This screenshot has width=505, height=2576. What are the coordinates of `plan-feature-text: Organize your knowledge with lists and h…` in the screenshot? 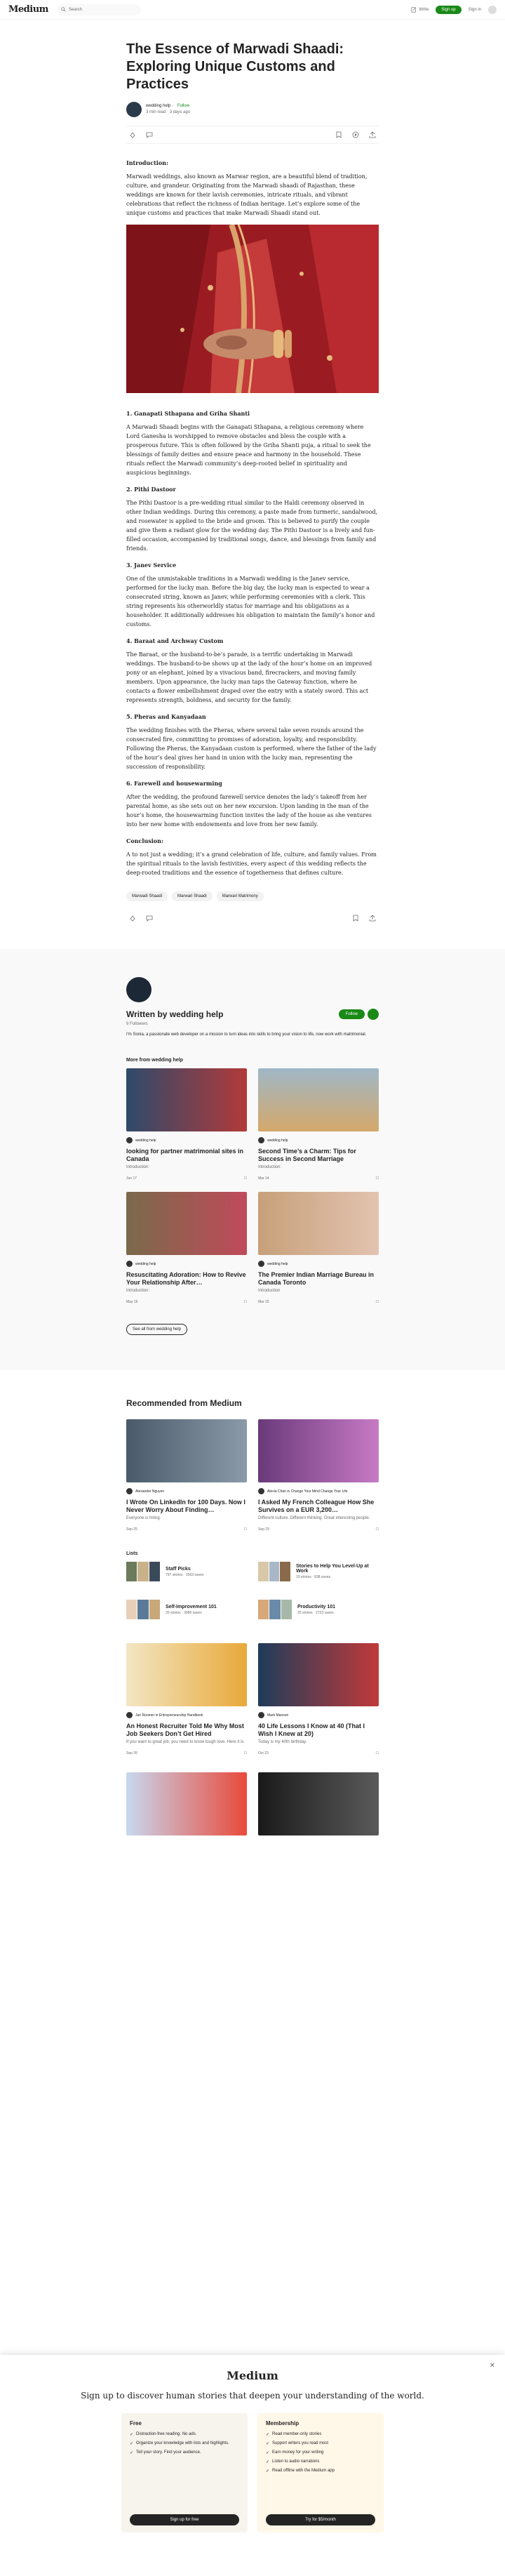 It's located at (182, 2443).